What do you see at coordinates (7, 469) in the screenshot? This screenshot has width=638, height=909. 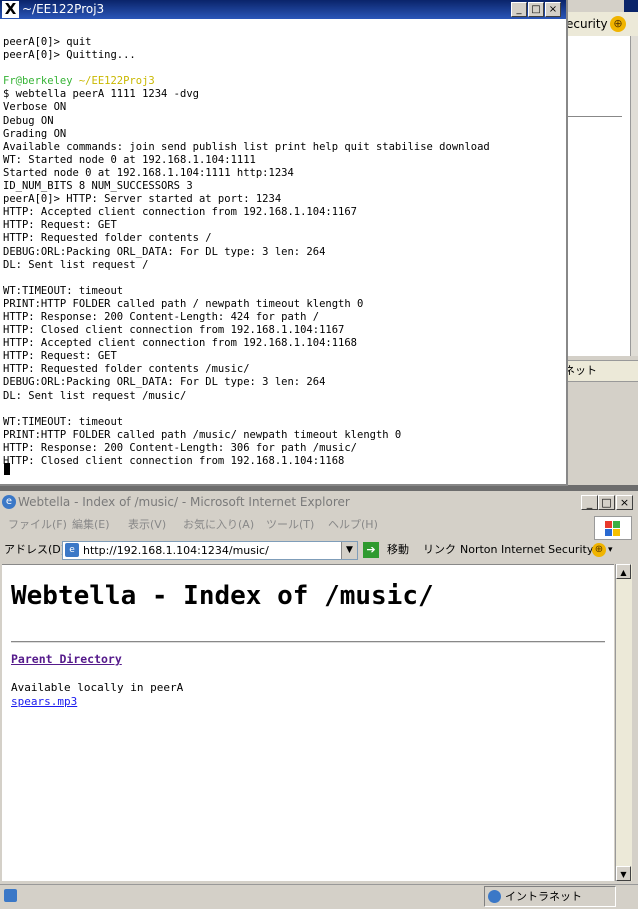 I see `terminal-cursor` at bounding box center [7, 469].